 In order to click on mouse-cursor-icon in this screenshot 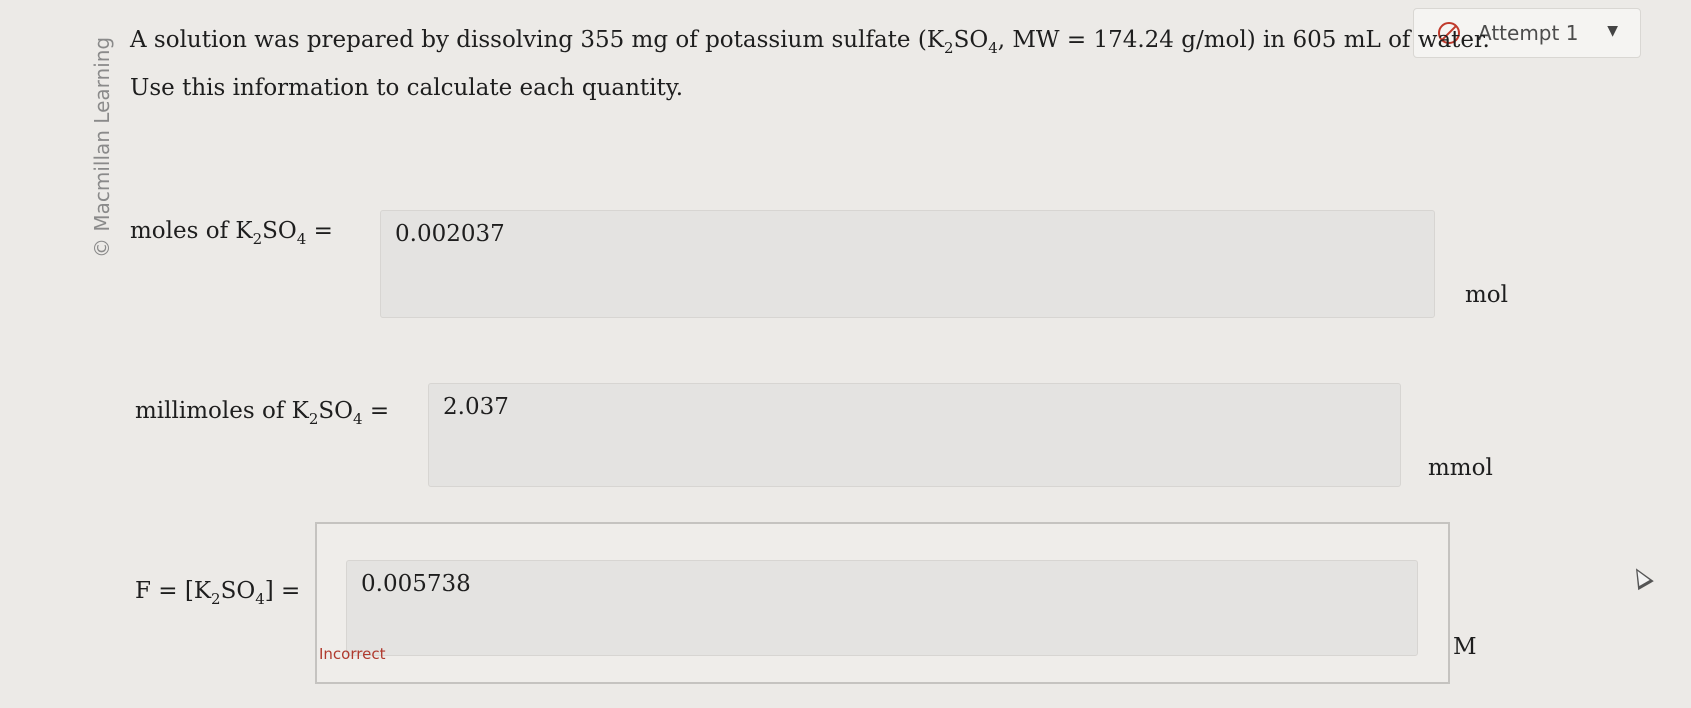, I will do `click(1641, 577)`.